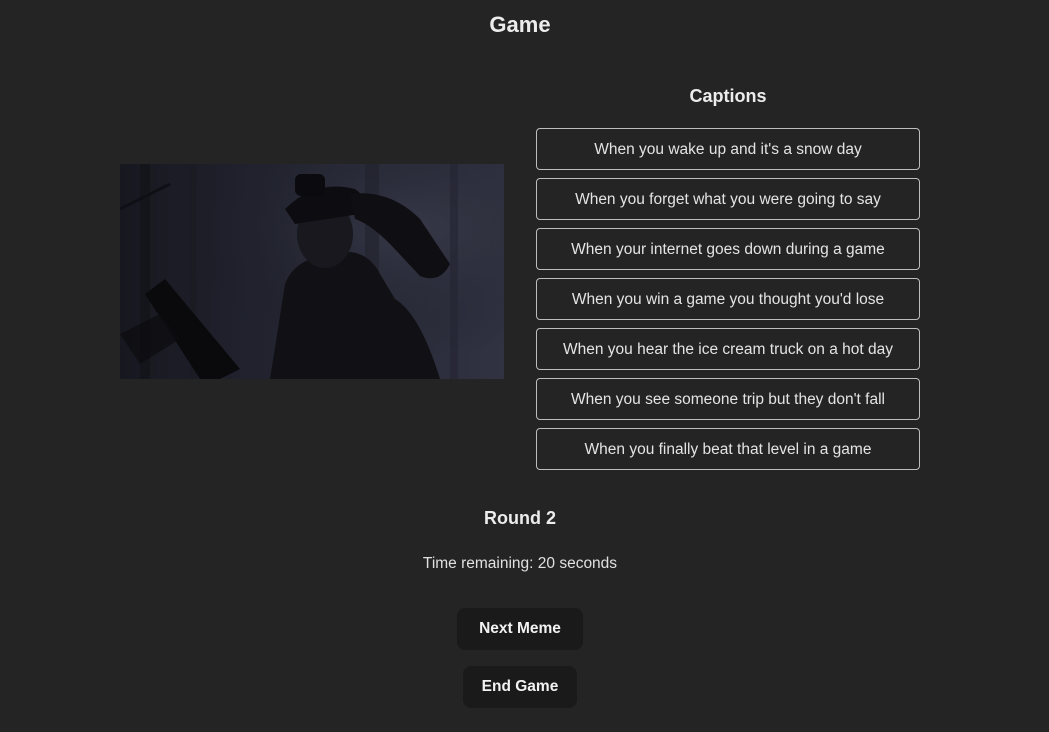 The width and height of the screenshot is (1049, 732). What do you see at coordinates (520, 687) in the screenshot?
I see `end-game-button: End Game` at bounding box center [520, 687].